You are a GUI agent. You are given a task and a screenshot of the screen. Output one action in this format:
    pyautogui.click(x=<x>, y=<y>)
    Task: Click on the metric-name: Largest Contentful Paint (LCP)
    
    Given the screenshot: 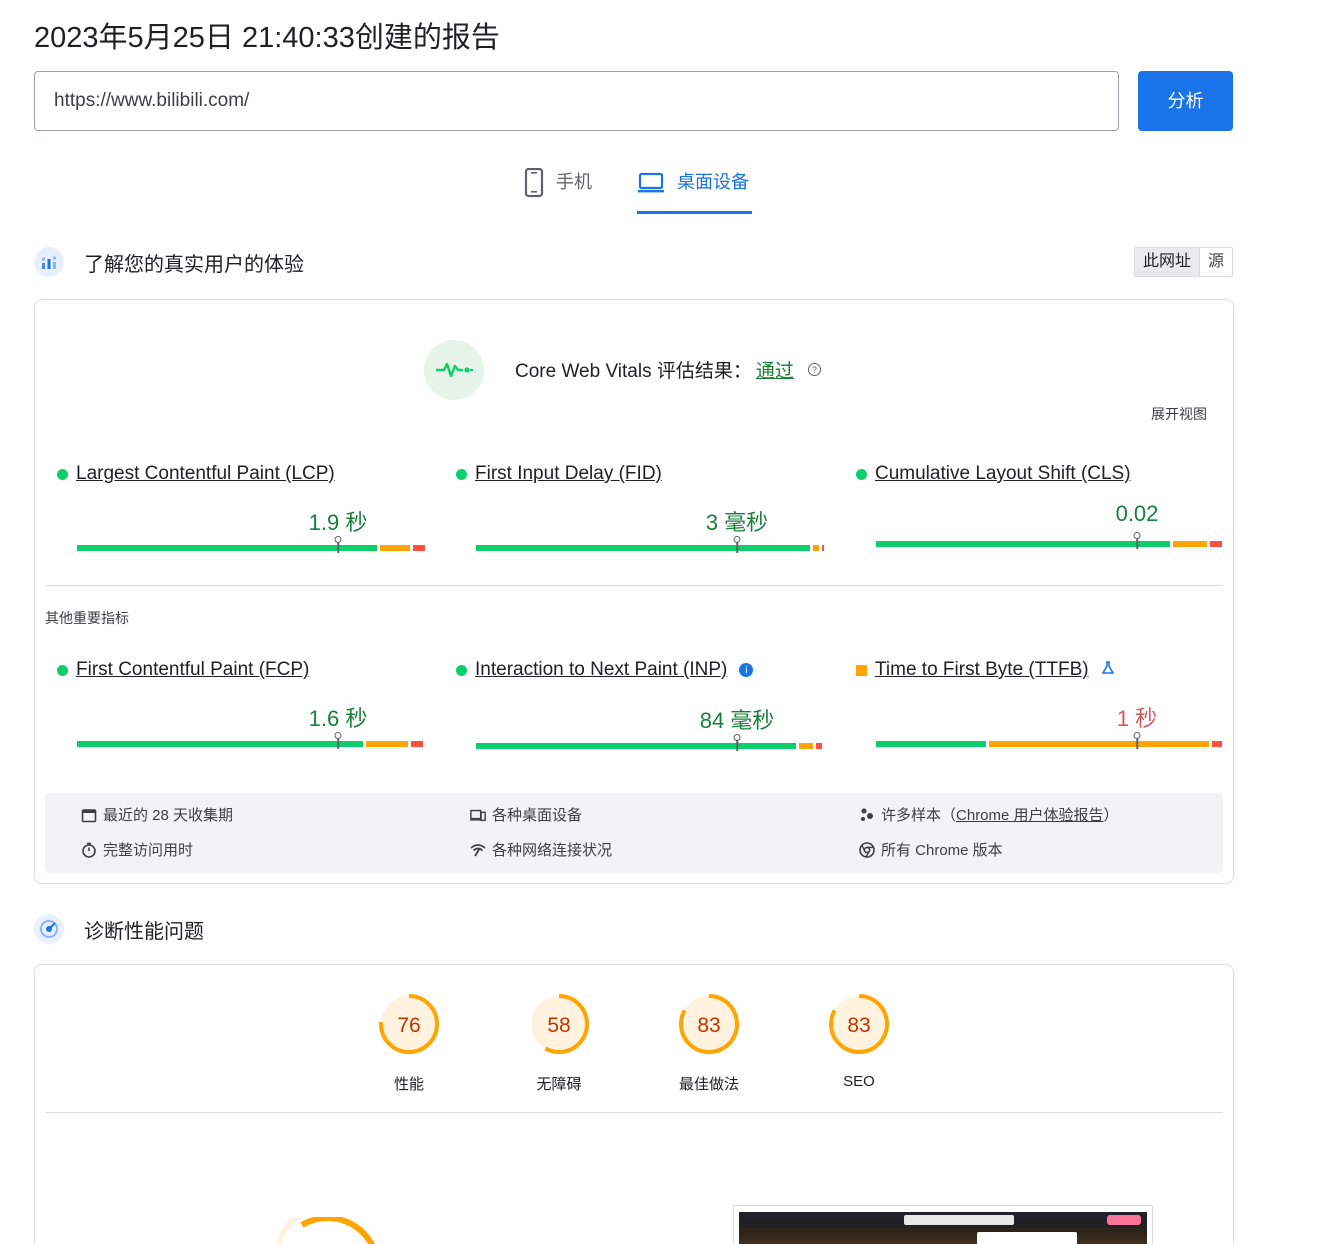 What is the action you would take?
    pyautogui.click(x=205, y=474)
    